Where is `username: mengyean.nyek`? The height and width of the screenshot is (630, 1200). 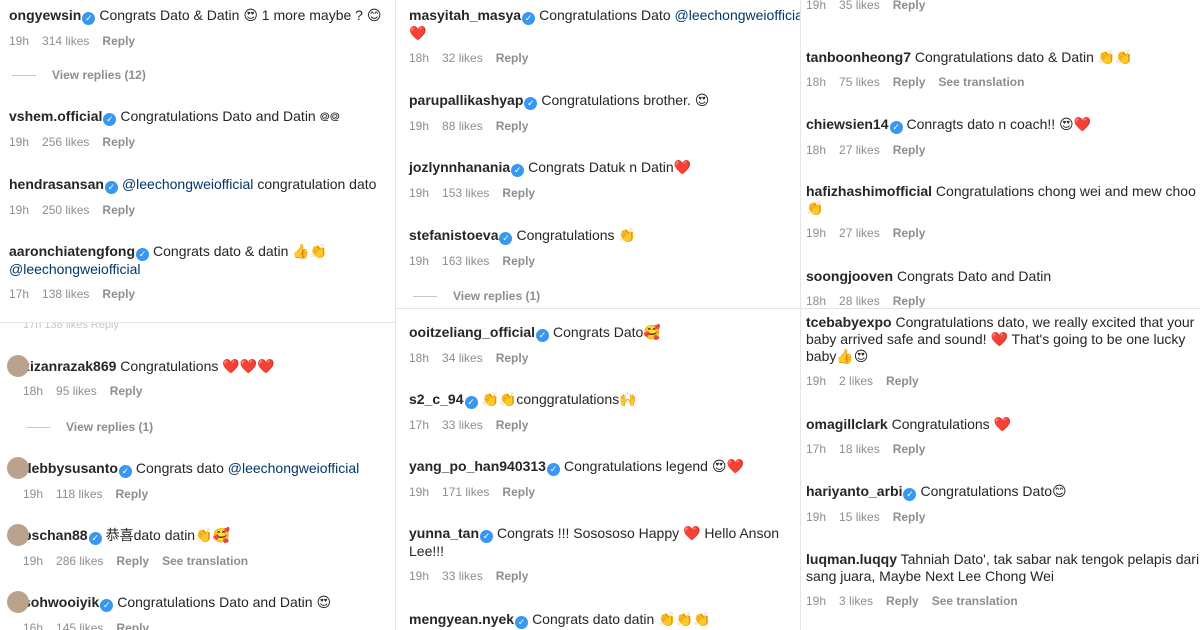
username: mengyean.nyek is located at coordinates (461, 619).